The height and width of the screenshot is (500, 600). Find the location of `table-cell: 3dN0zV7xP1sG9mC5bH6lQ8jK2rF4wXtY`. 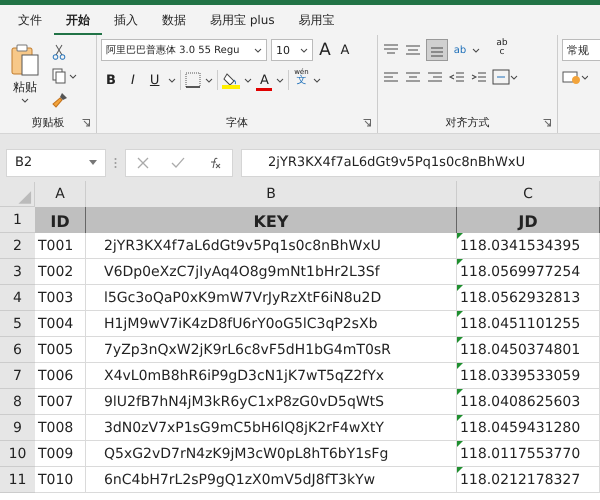

table-cell: 3dN0zV7xP1sG9mC5bH6lQ8jK2rF4wXtY is located at coordinates (271, 428).